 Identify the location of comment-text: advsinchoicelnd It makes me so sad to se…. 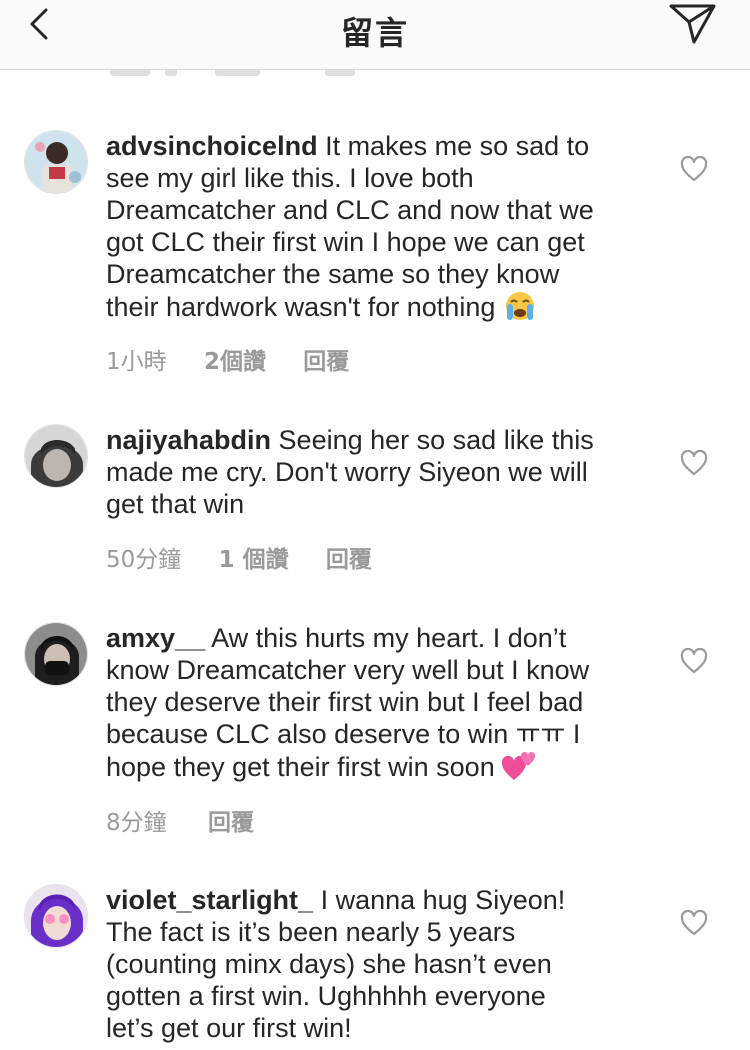
(376, 229).